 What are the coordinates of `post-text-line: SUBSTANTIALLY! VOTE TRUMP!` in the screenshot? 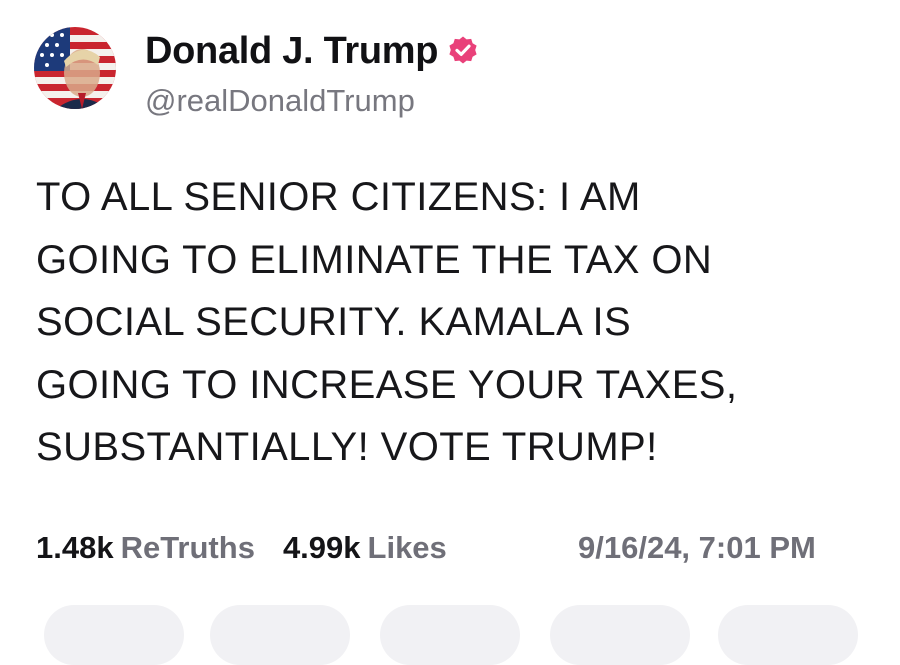 It's located at (347, 447).